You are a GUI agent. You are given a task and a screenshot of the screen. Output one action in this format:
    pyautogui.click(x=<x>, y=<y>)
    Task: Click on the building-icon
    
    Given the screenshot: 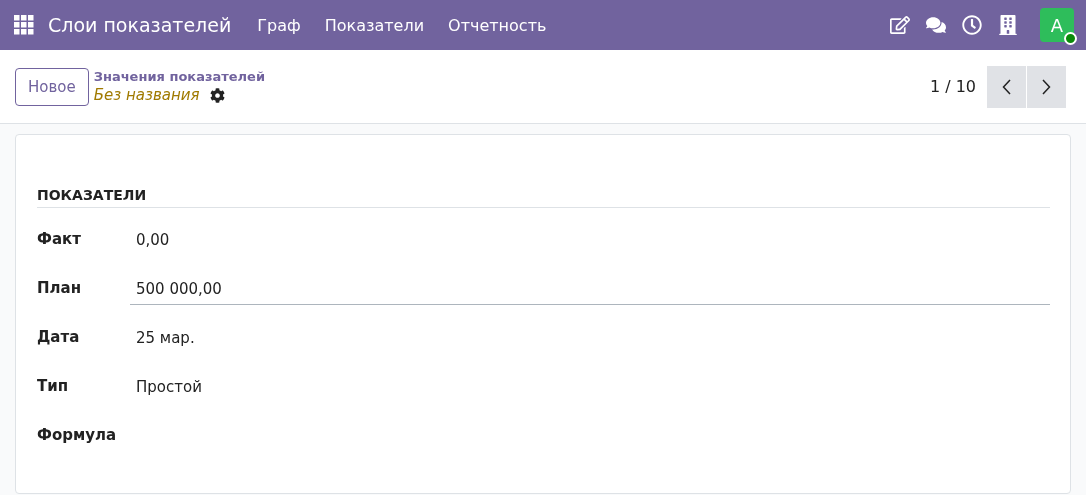 What is the action you would take?
    pyautogui.click(x=1008, y=25)
    